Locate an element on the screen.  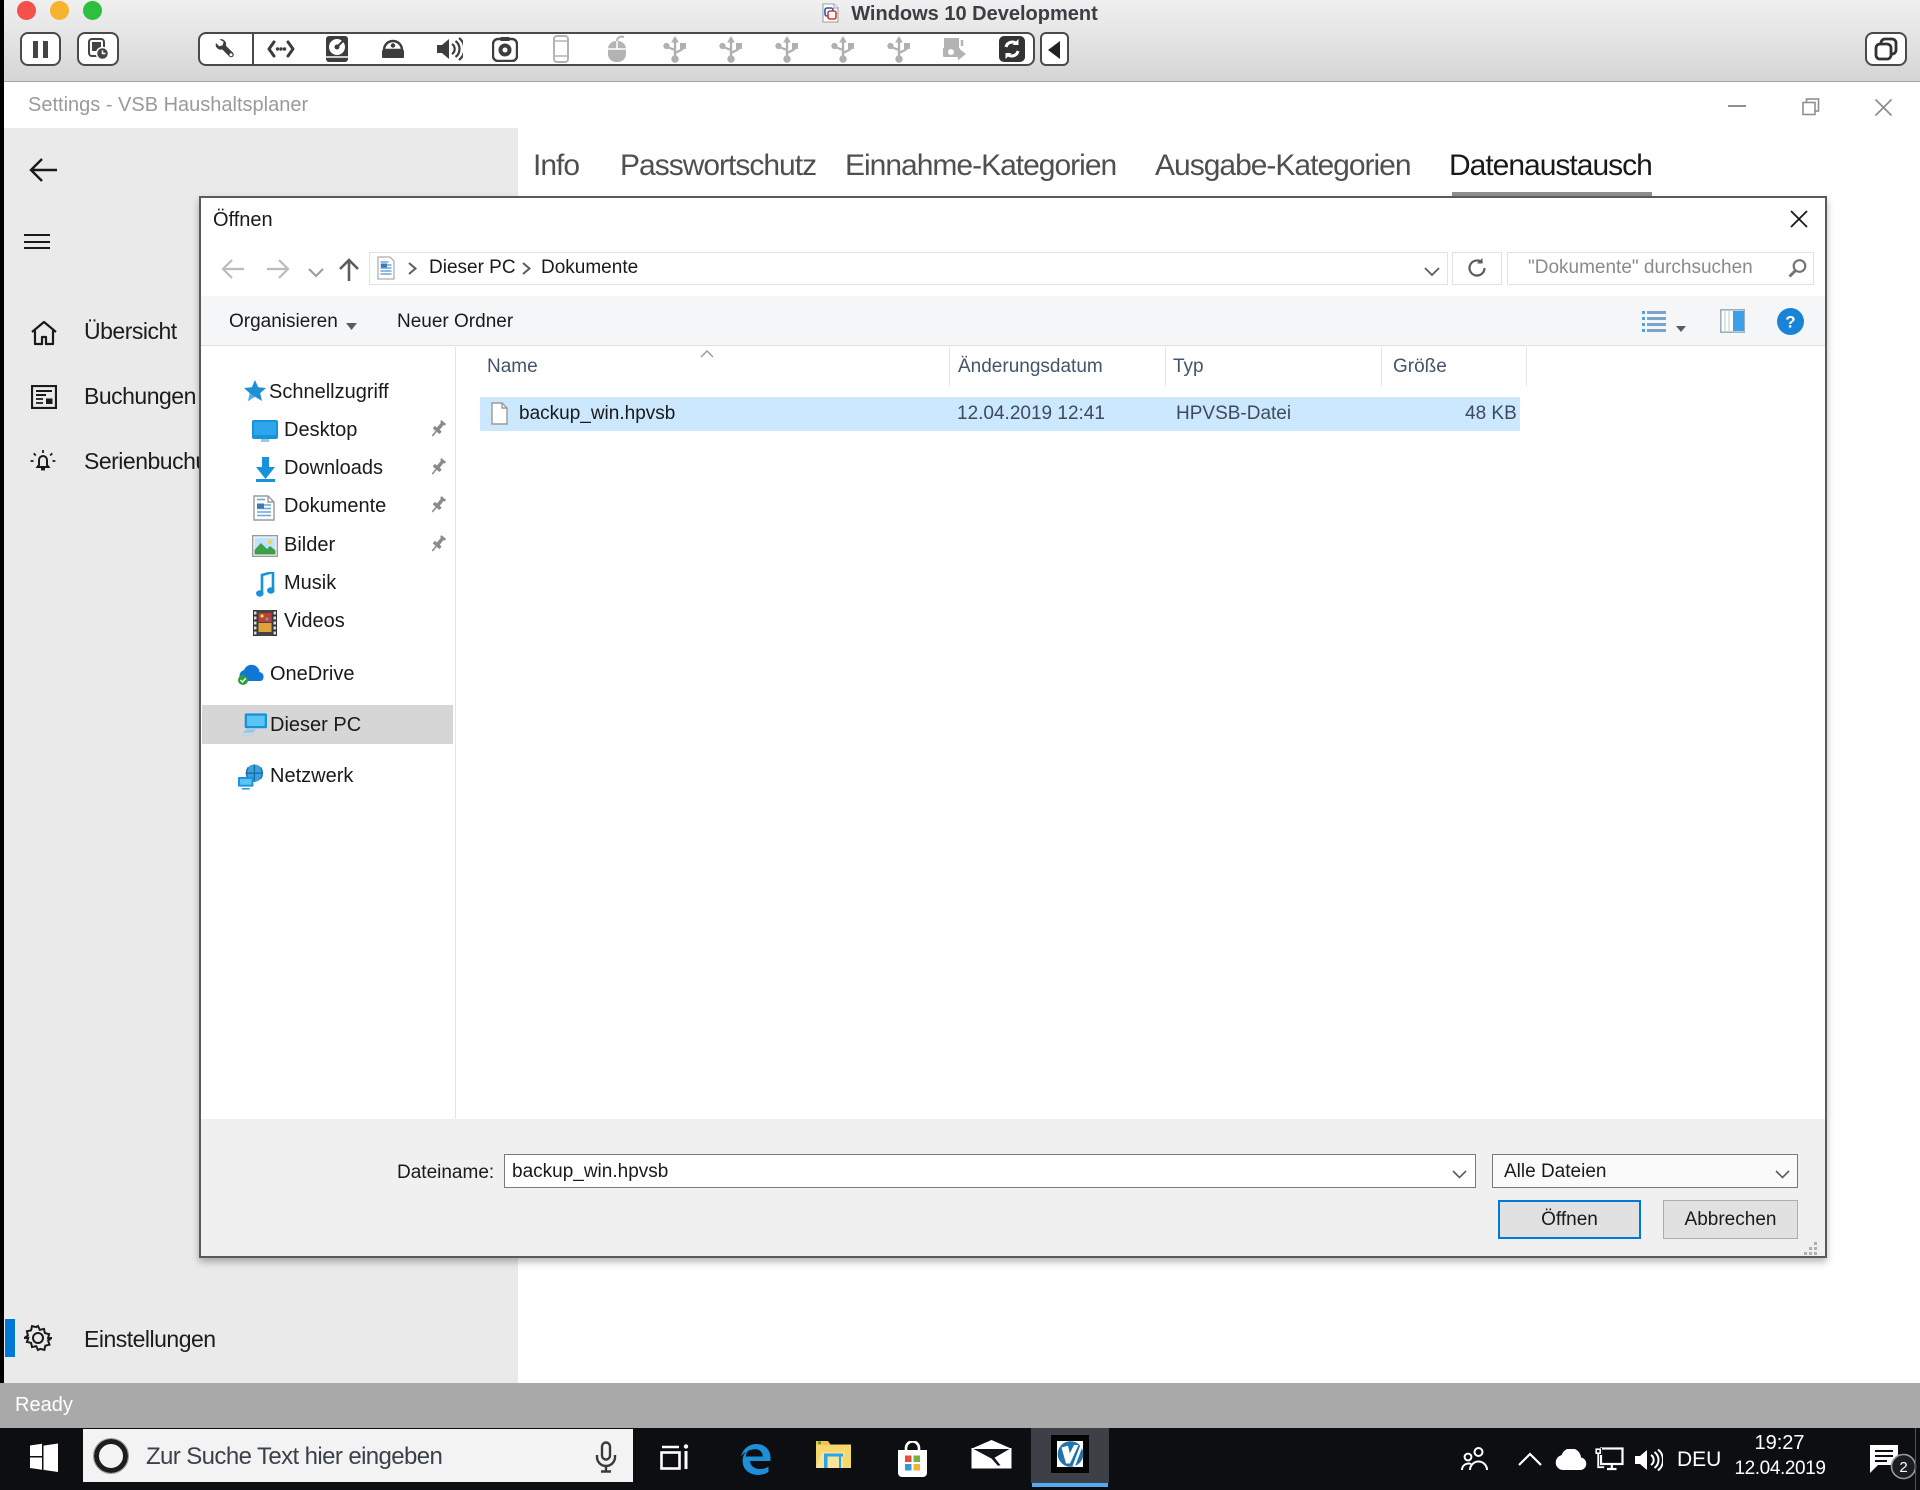
svg-text: 2 is located at coordinates (1903, 1467).